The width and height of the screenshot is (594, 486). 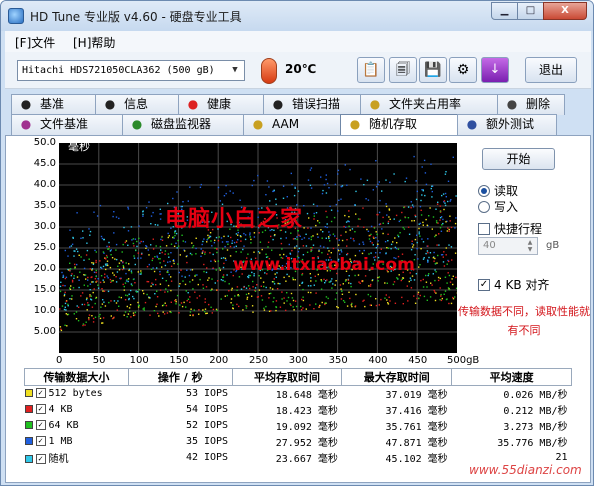 I want to click on align-4kb-checkbox: ✓, so click(x=484, y=284).